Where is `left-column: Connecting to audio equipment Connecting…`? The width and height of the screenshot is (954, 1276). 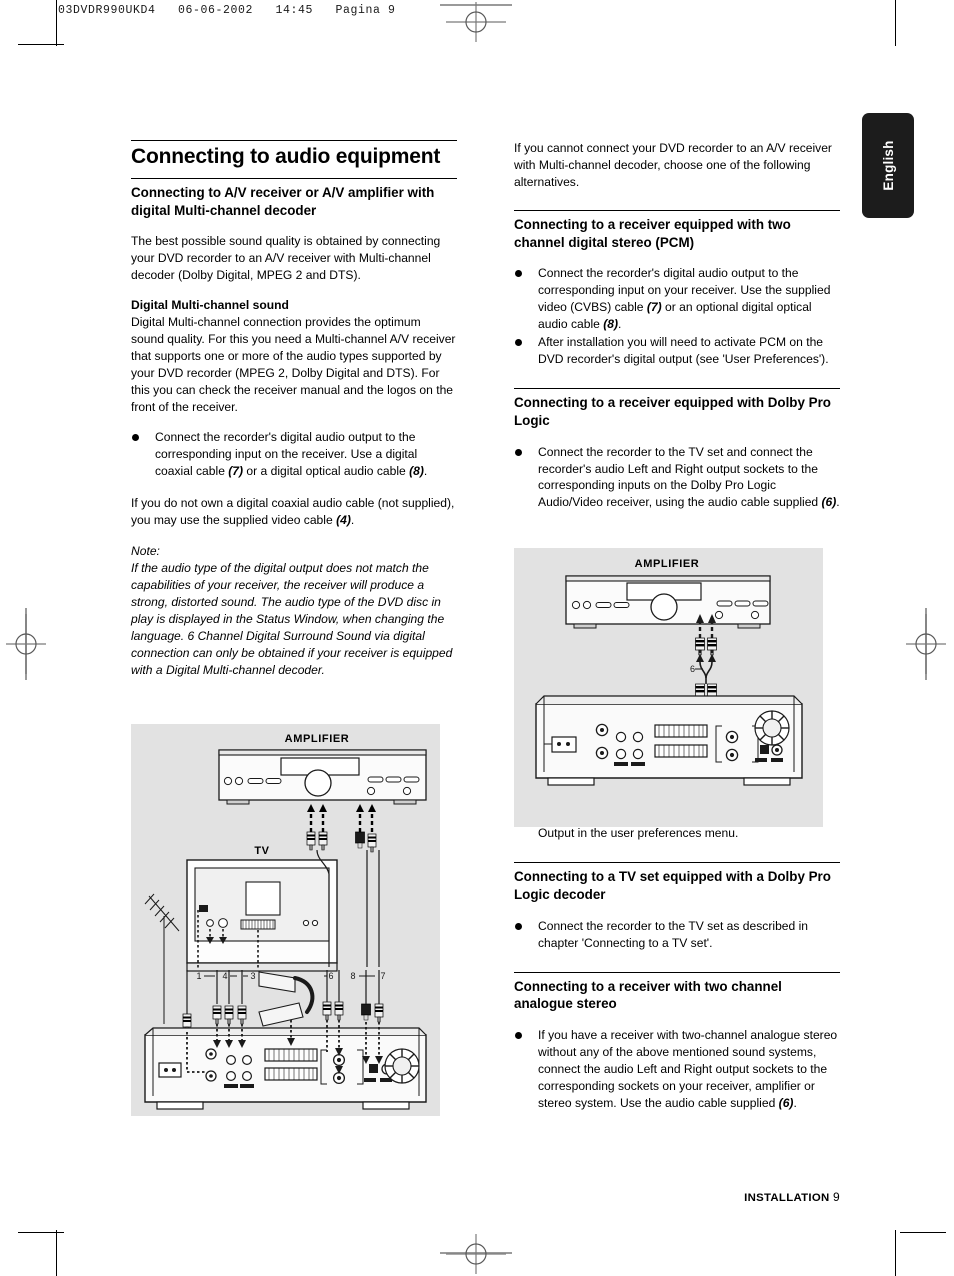
left-column: Connecting to audio equipment Connecting… is located at coordinates (294, 409).